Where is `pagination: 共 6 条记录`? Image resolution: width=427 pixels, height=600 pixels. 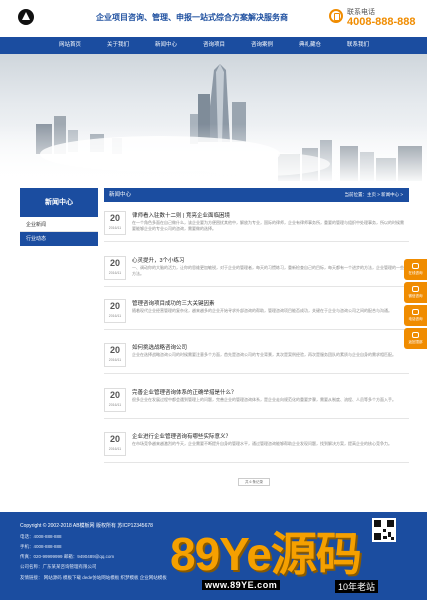 pagination: 共 6 条记录 is located at coordinates (254, 482).